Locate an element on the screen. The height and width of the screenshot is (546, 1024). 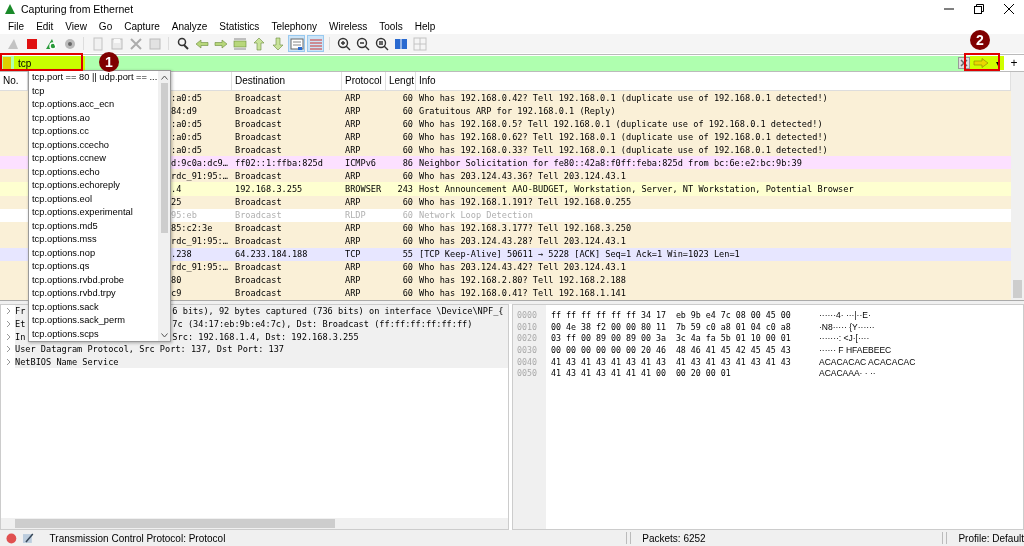
zoom-out-icon is located at coordinates (362, 43).